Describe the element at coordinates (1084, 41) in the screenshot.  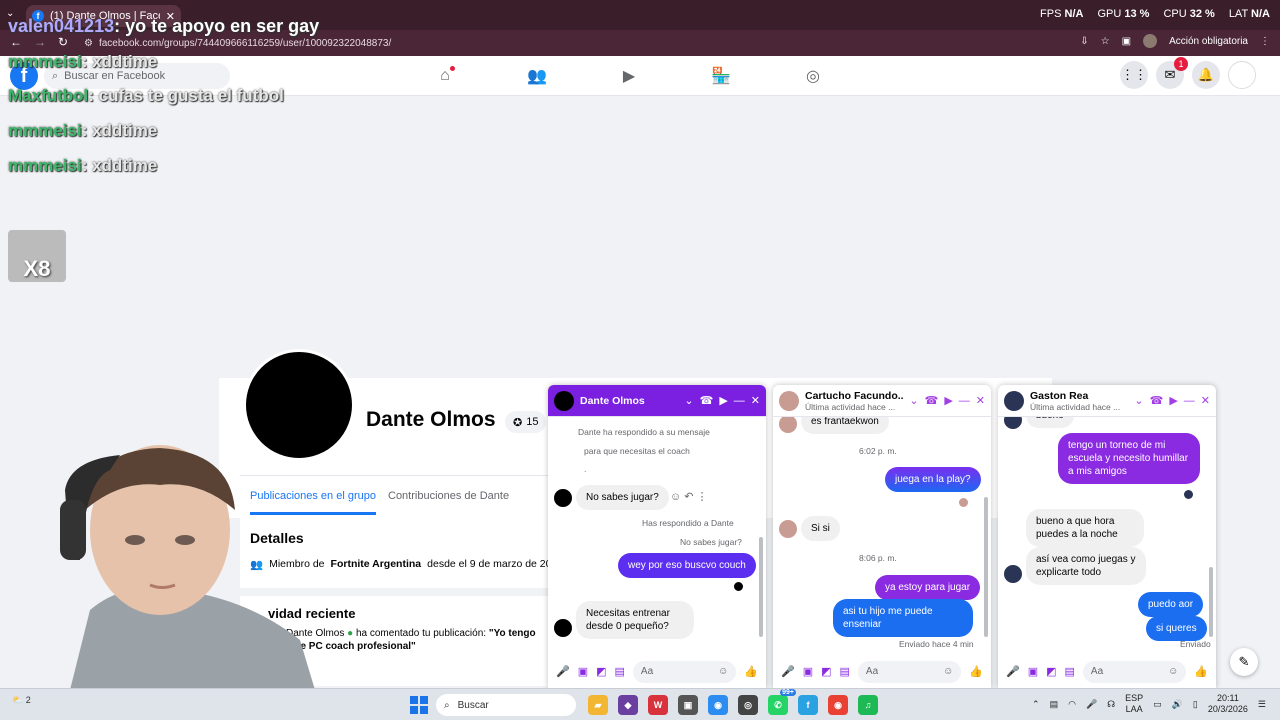
I see `install-icon: ⇩` at that location.